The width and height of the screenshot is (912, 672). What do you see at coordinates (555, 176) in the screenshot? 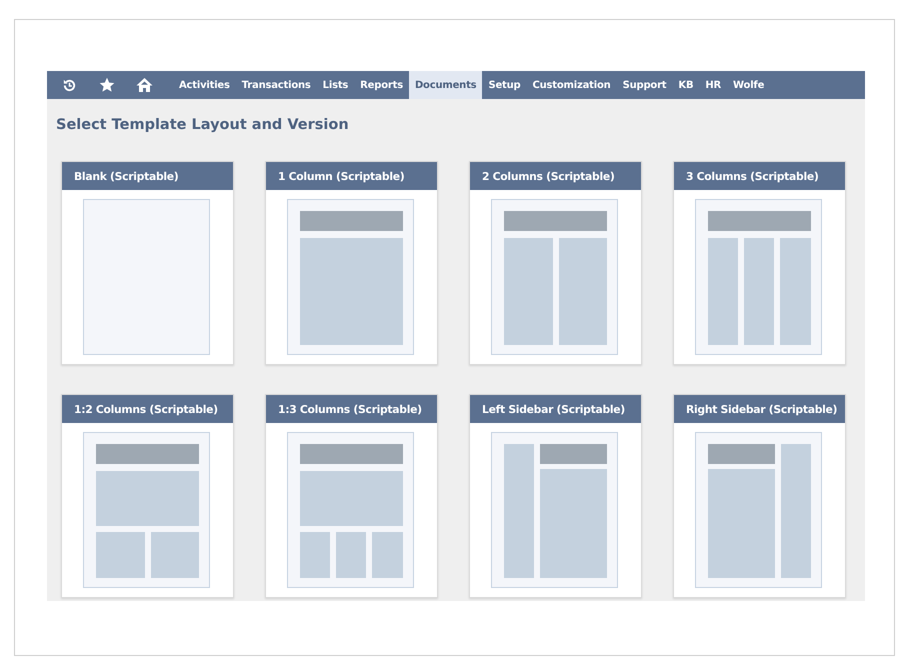
I see `card-title: 2 Columns (Scriptable)` at bounding box center [555, 176].